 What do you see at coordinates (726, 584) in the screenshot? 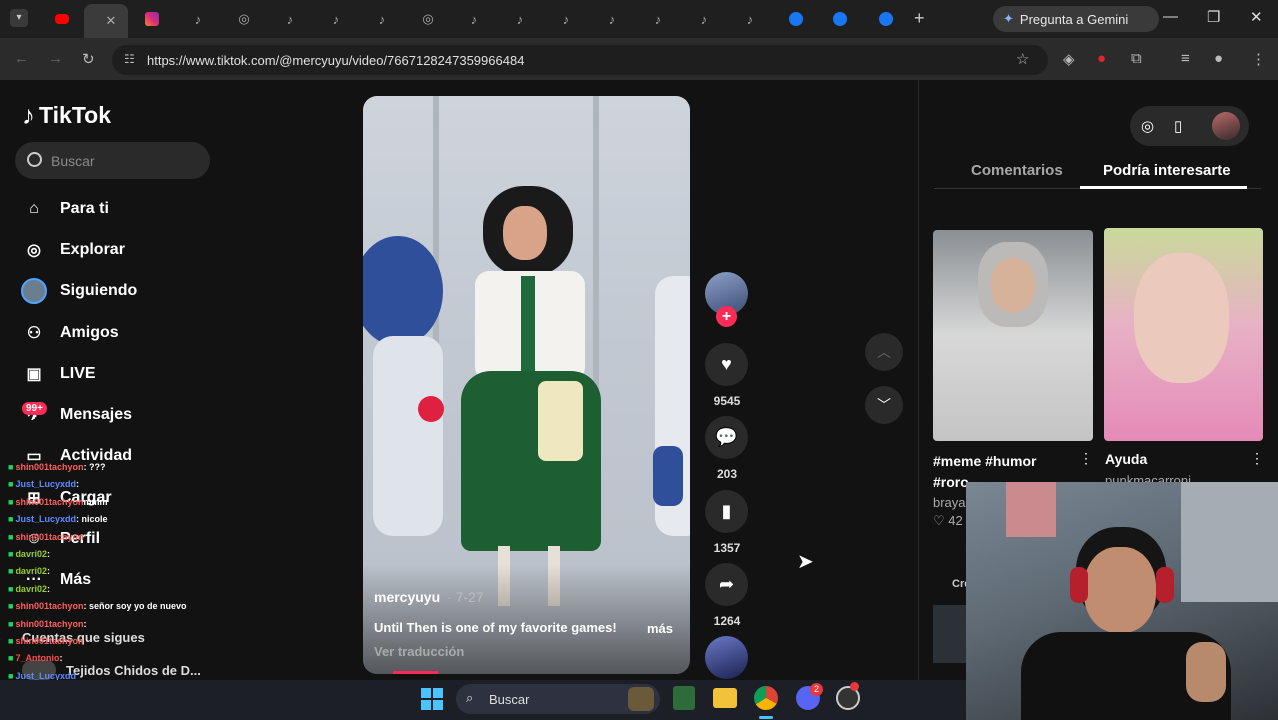
I see `share-button: ➦` at bounding box center [726, 584].